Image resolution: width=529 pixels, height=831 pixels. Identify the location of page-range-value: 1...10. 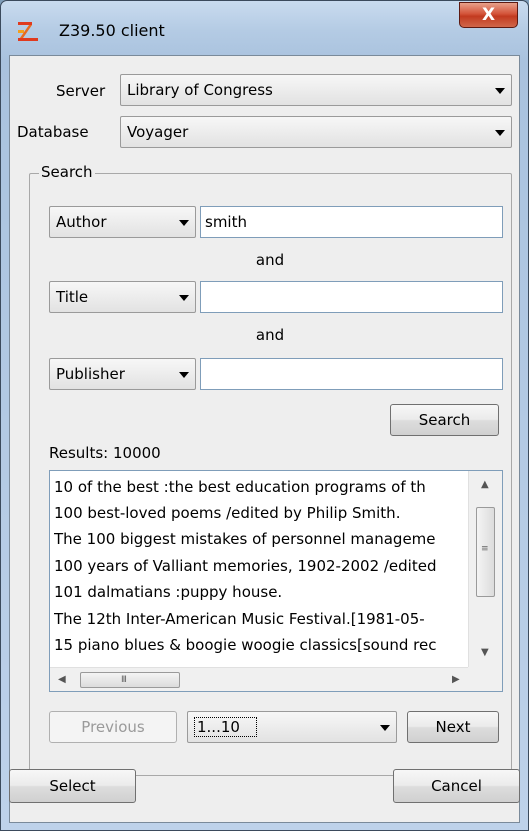
(225, 727).